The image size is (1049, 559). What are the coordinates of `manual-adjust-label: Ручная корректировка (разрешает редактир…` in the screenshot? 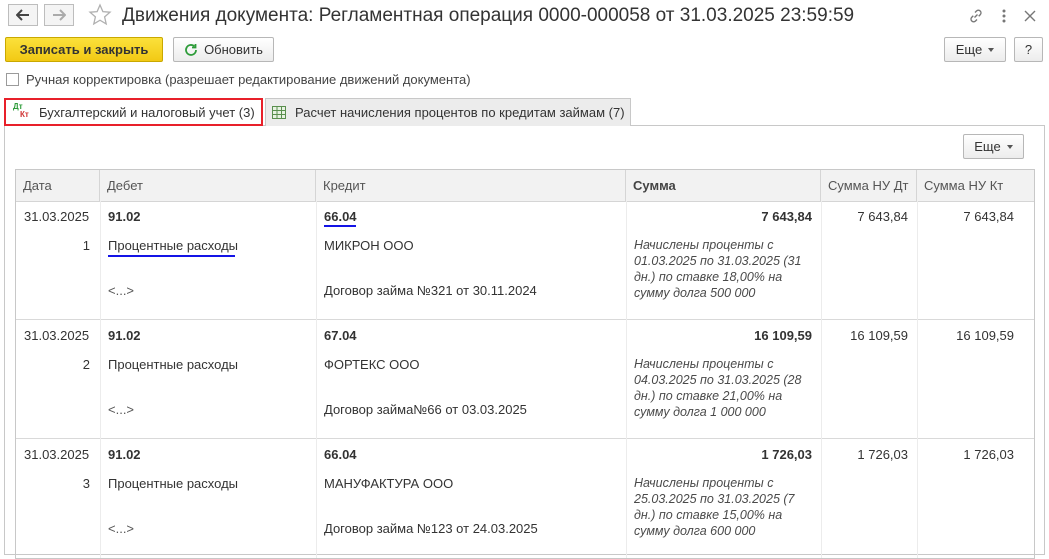 It's located at (248, 79).